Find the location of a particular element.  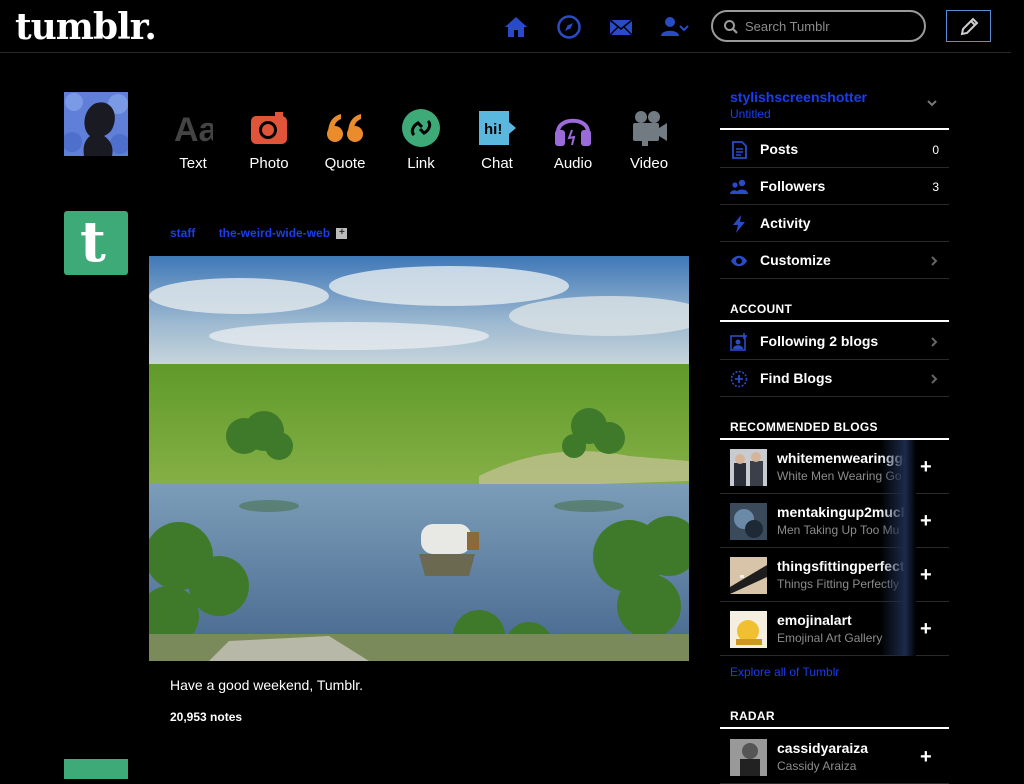

staff-t-logo: t is located at coordinates (93, 242).